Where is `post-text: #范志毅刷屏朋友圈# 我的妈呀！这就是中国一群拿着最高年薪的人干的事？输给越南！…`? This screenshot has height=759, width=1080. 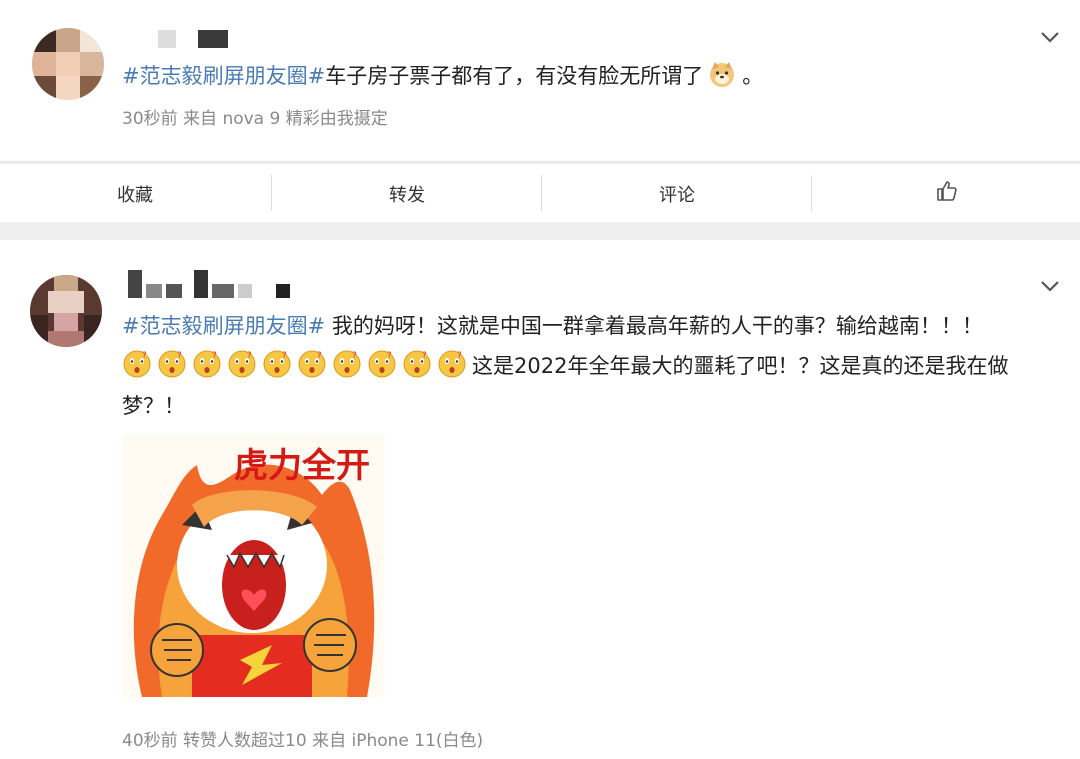 post-text: #范志毅刷屏朋友圈# 我的妈呀！这就是中国一群拿着最高年薪的人干的事？输给越南！… is located at coordinates (582, 366).